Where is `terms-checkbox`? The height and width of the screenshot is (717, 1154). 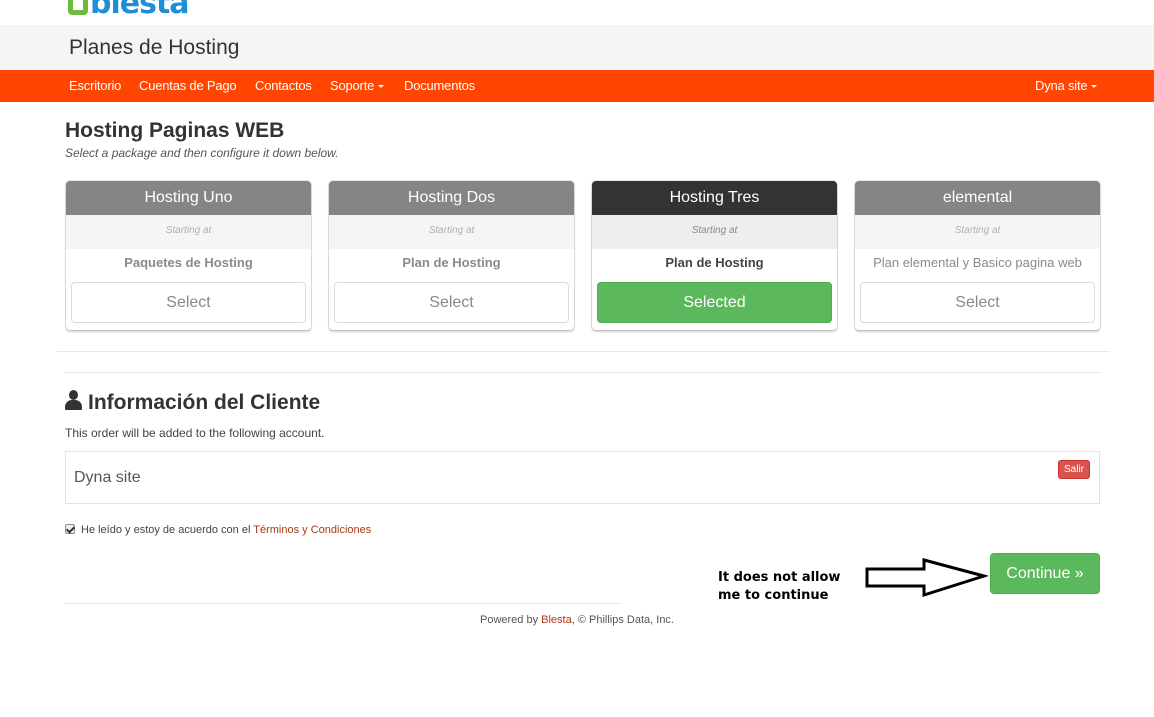
terms-checkbox is located at coordinates (70, 529).